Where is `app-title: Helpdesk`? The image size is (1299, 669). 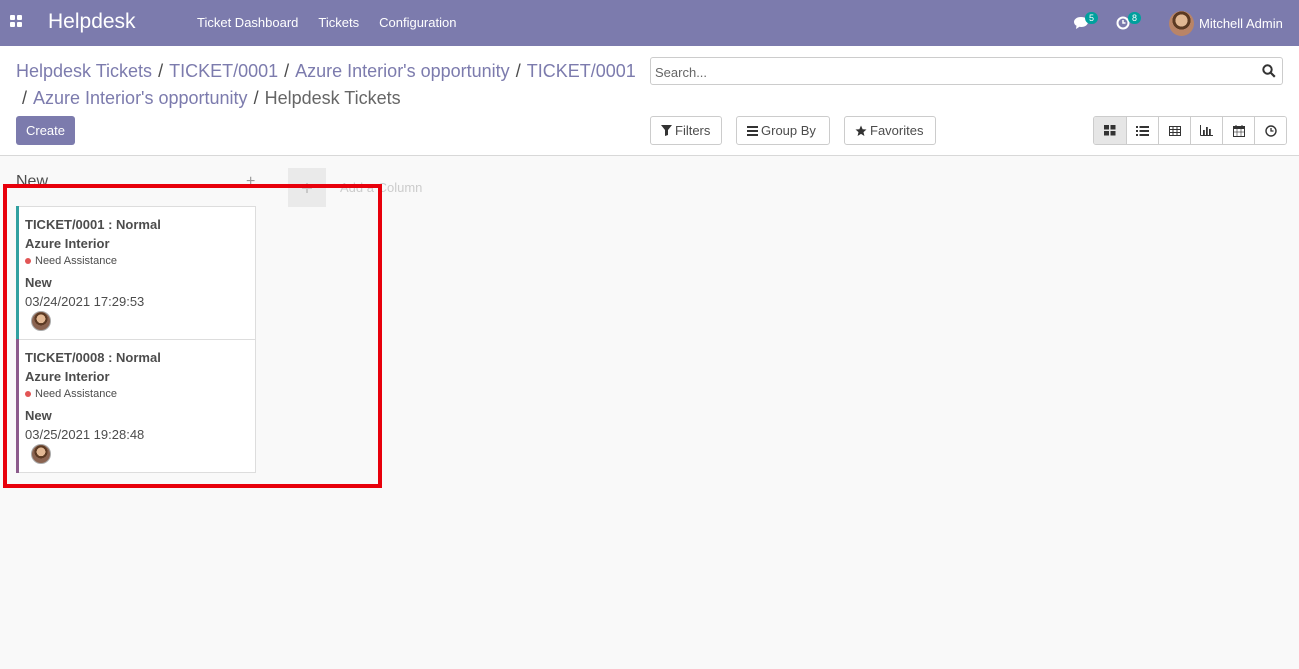 app-title: Helpdesk is located at coordinates (92, 22).